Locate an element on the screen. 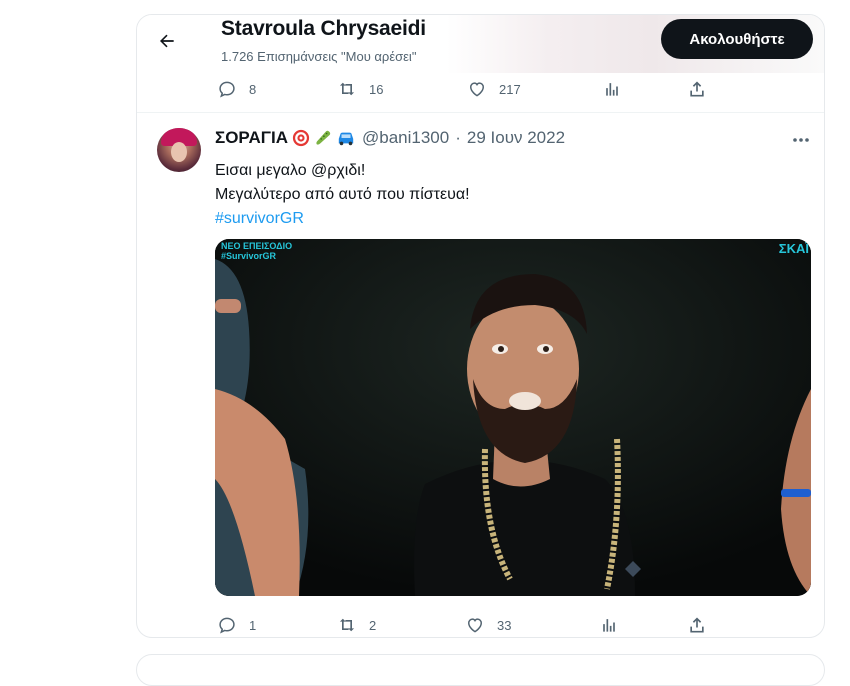  reply-button: 8 is located at coordinates (236, 89).